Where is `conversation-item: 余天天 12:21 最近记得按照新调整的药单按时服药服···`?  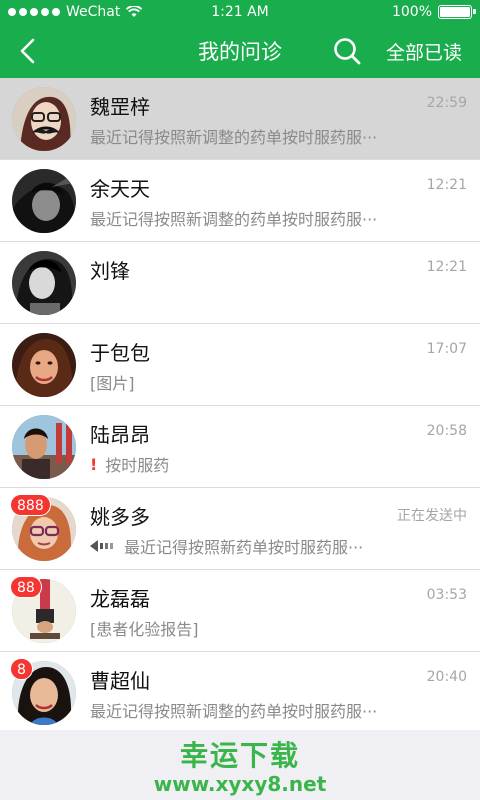
conversation-item: 余天天 12:21 最近记得按照新调整的药单按时服药服··· is located at coordinates (240, 201).